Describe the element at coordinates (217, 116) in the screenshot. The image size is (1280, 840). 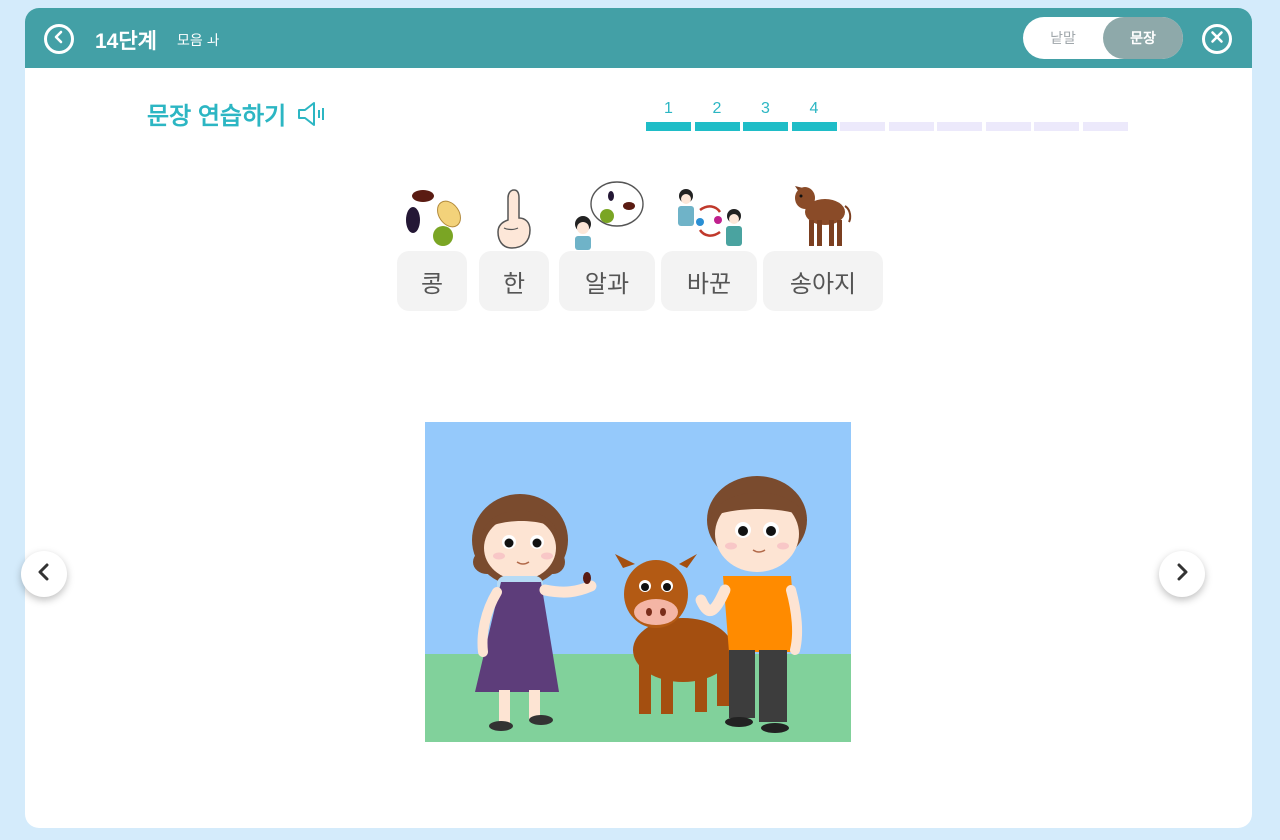
I see `practice-title: 문장 연습하기` at that location.